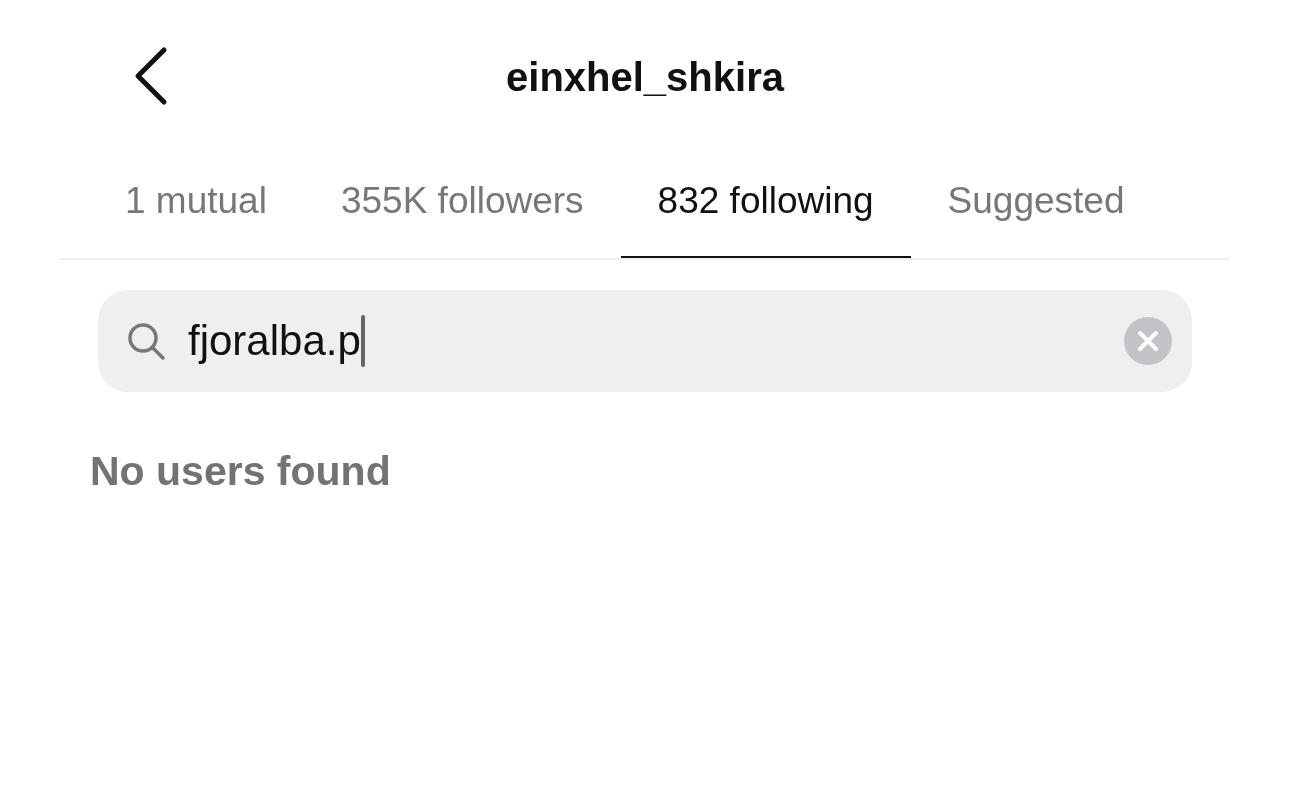 The width and height of the screenshot is (1290, 812). I want to click on tab: 1 mutual, so click(196, 204).